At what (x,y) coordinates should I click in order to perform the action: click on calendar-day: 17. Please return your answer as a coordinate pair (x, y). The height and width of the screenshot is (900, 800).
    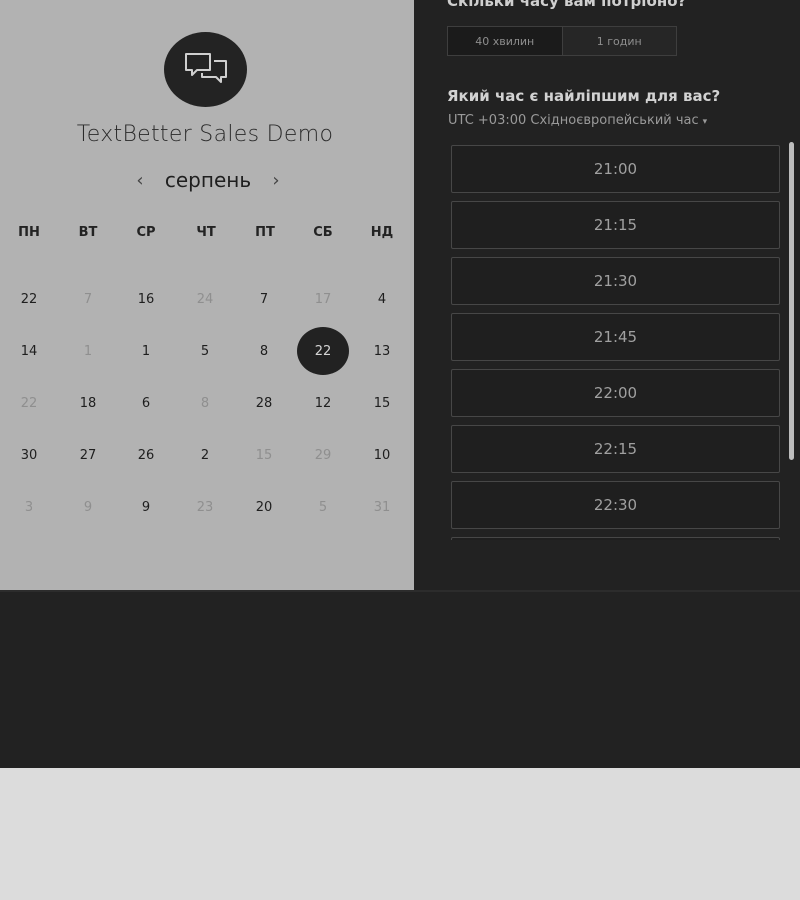
    Looking at the image, I should click on (323, 299).